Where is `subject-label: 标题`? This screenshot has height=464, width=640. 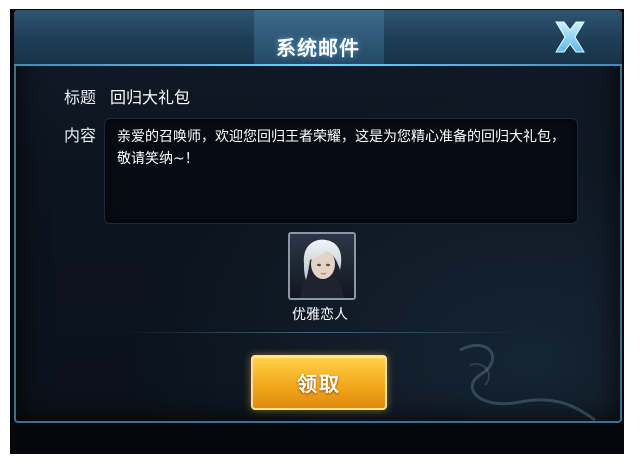
subject-label: 标题 is located at coordinates (80, 97).